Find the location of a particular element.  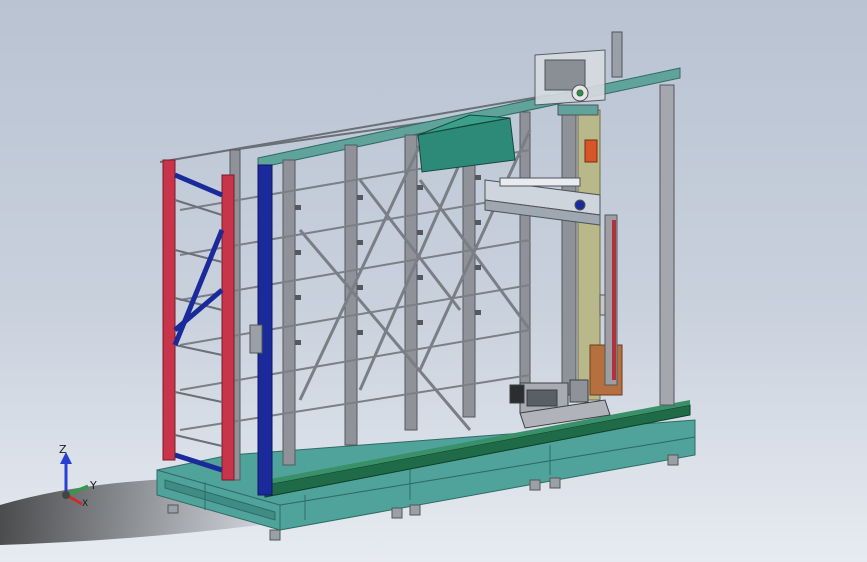

triad-x-label: X is located at coordinates (85, 504).